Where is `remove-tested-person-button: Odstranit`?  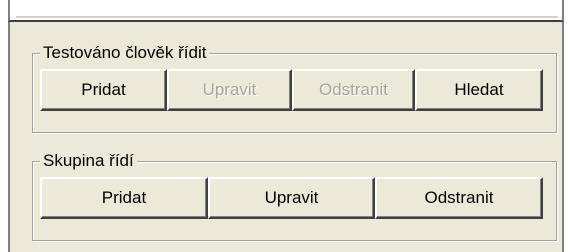
remove-tested-person-button: Odstranit is located at coordinates (353, 90).